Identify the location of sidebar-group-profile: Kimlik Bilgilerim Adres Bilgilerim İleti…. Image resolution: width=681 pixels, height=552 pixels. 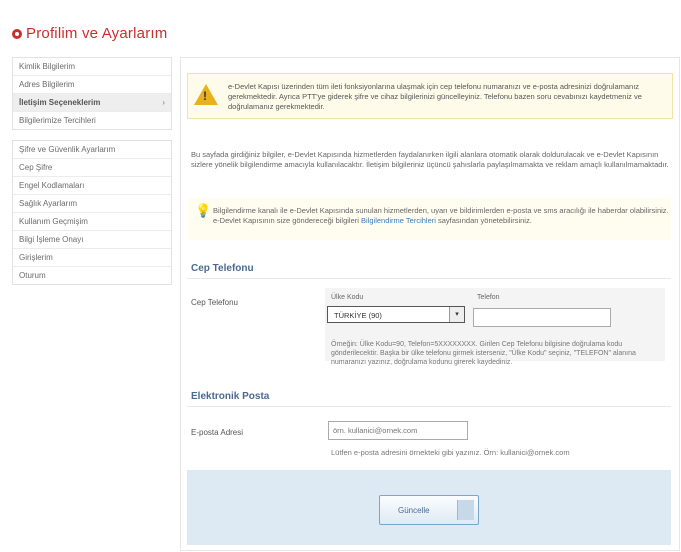
(92, 93).